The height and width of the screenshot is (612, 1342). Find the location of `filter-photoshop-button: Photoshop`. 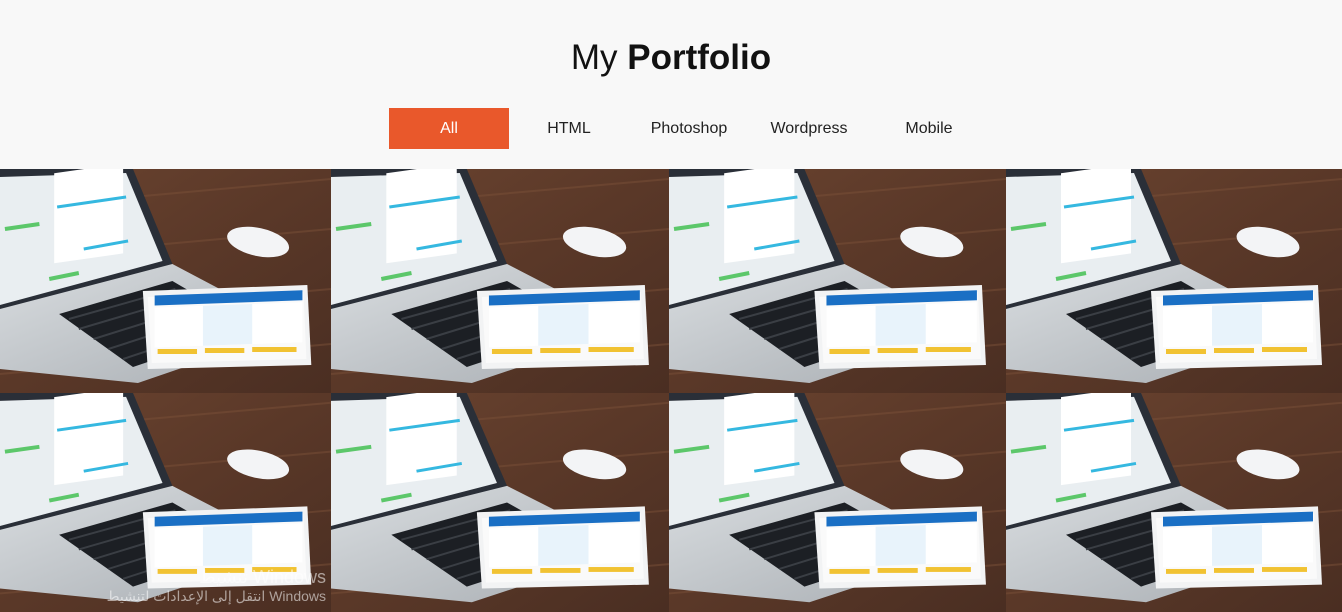

filter-photoshop-button: Photoshop is located at coordinates (689, 128).